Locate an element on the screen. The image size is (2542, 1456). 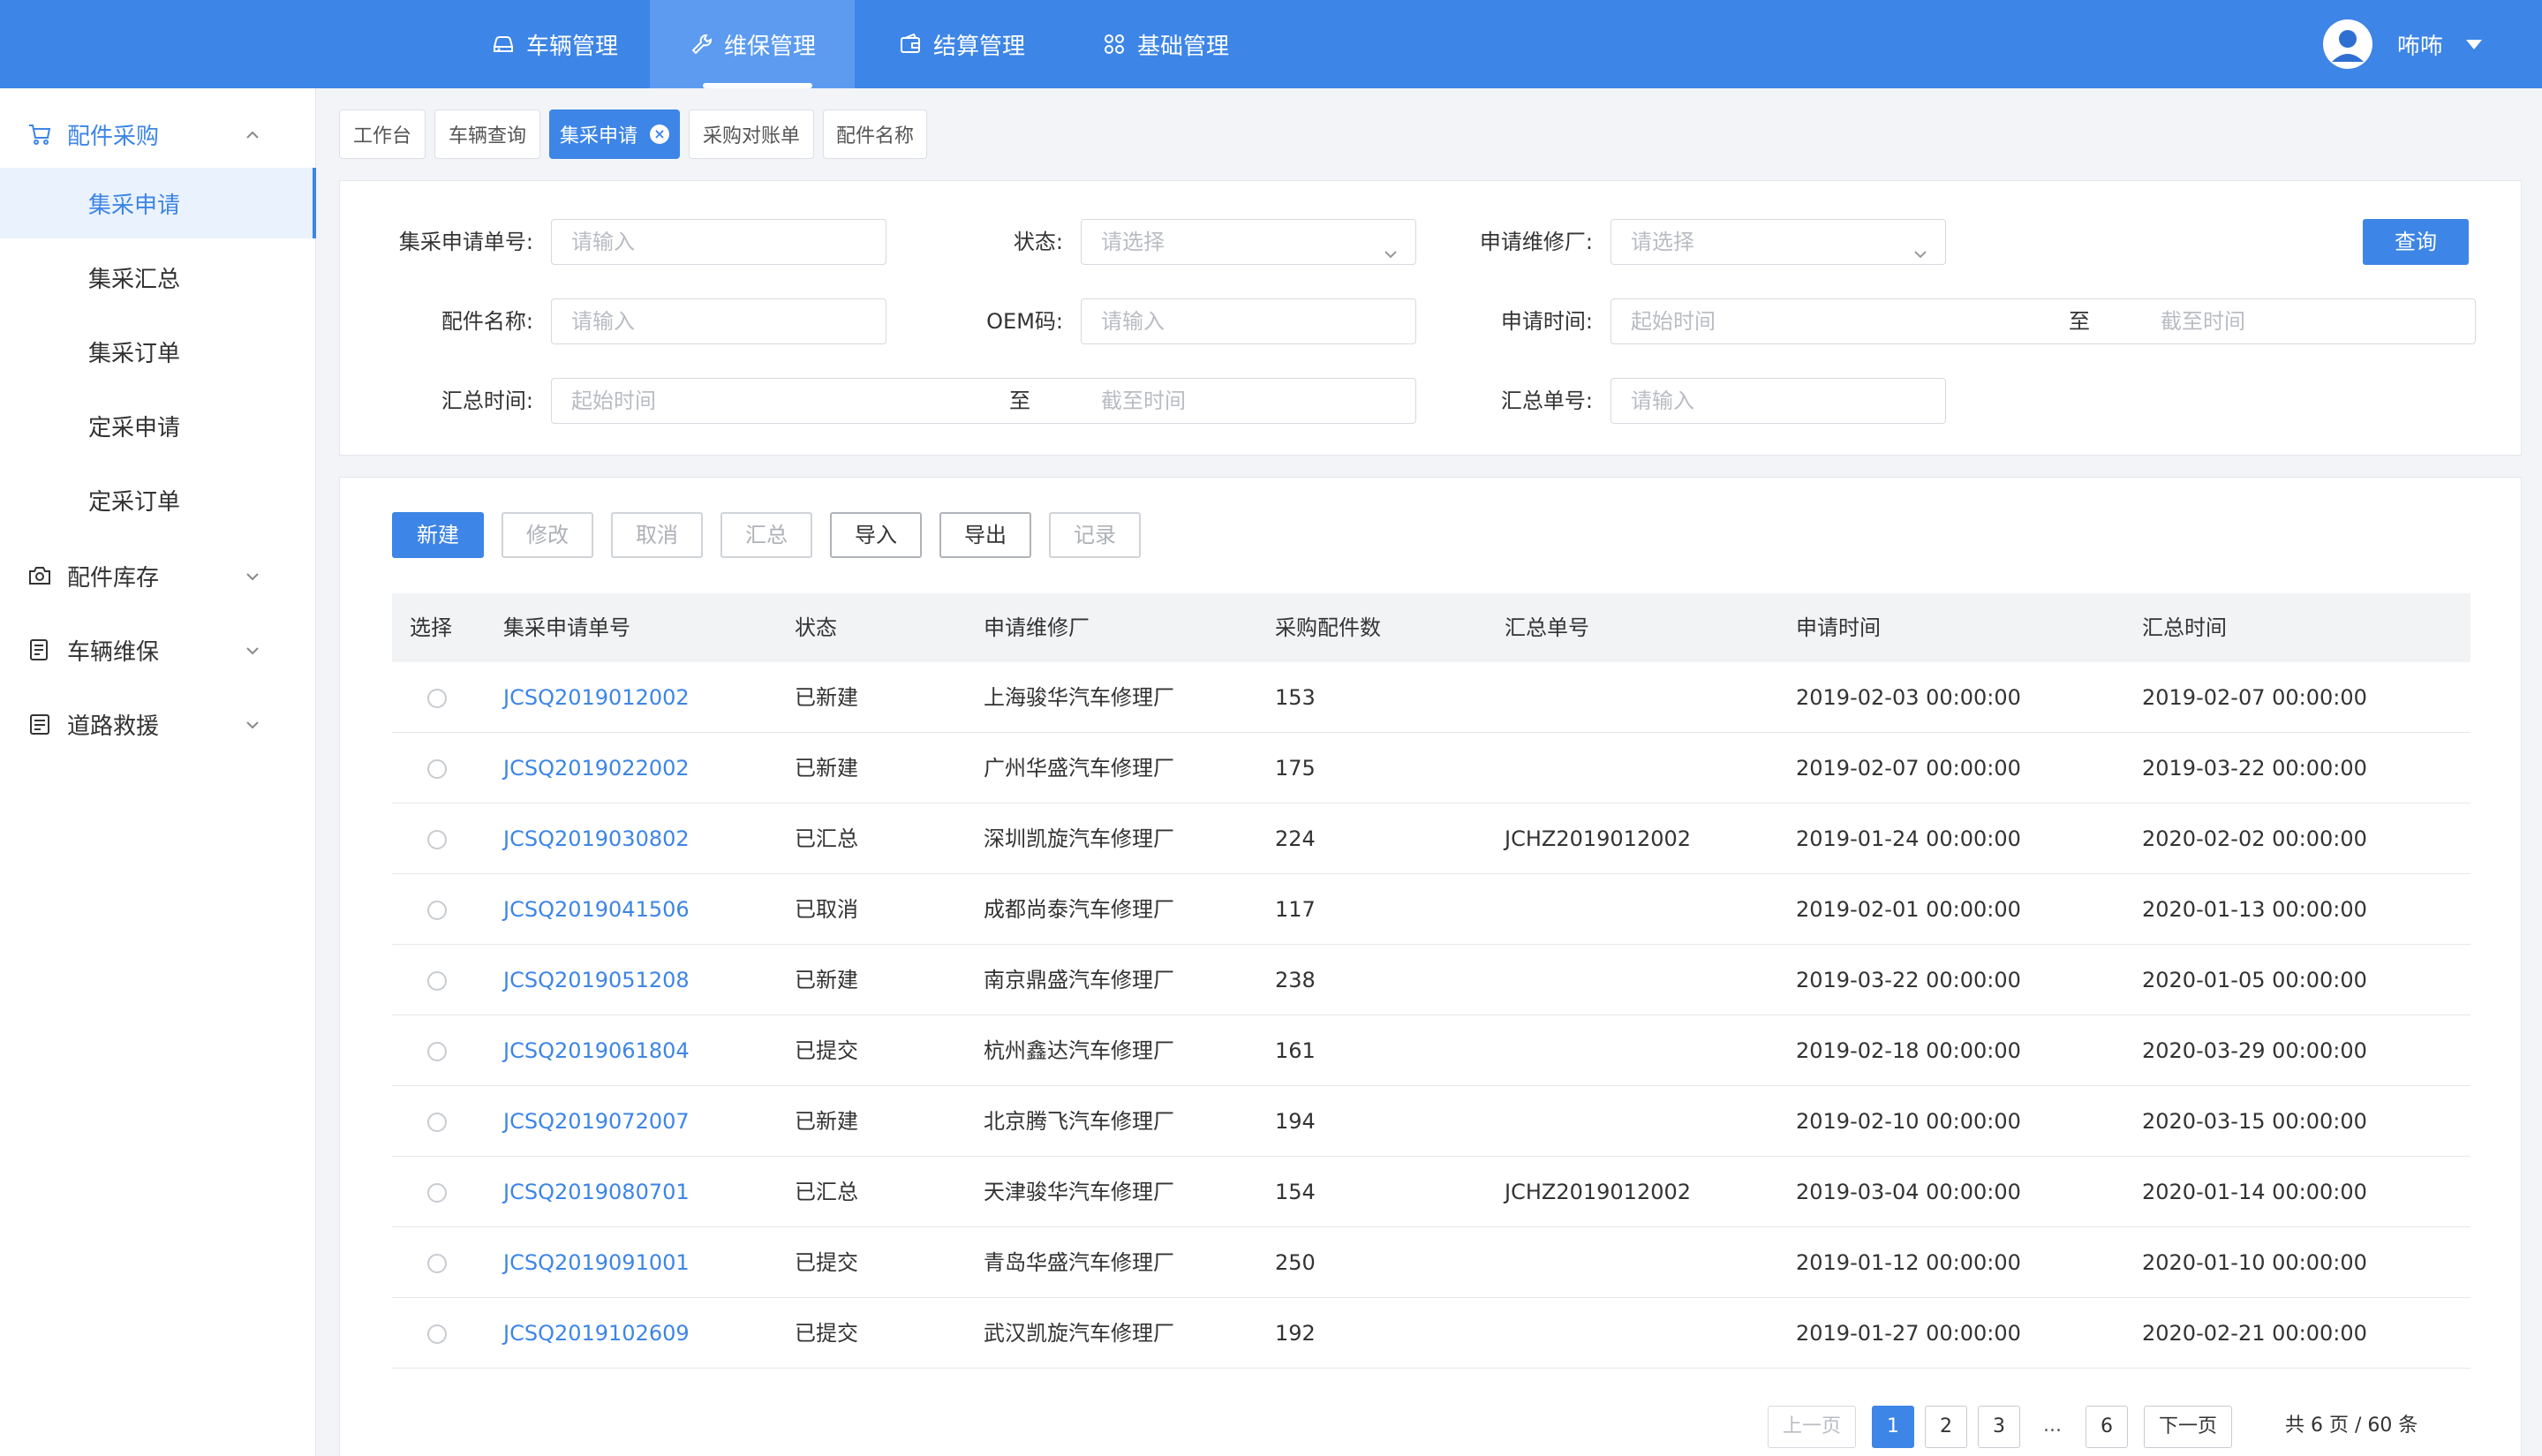
apply-time-cell: 2019-02-07 00:00:00 is located at coordinates (1909, 768).